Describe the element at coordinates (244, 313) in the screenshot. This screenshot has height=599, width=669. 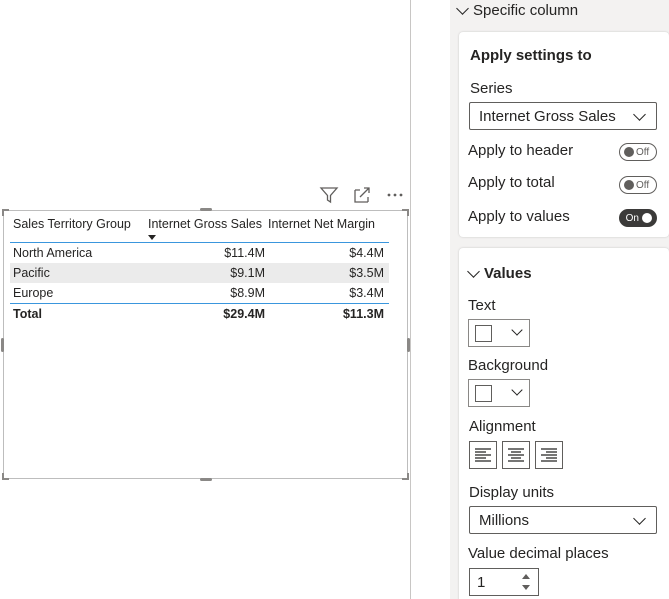
I see `total-cell: $29.4M` at that location.